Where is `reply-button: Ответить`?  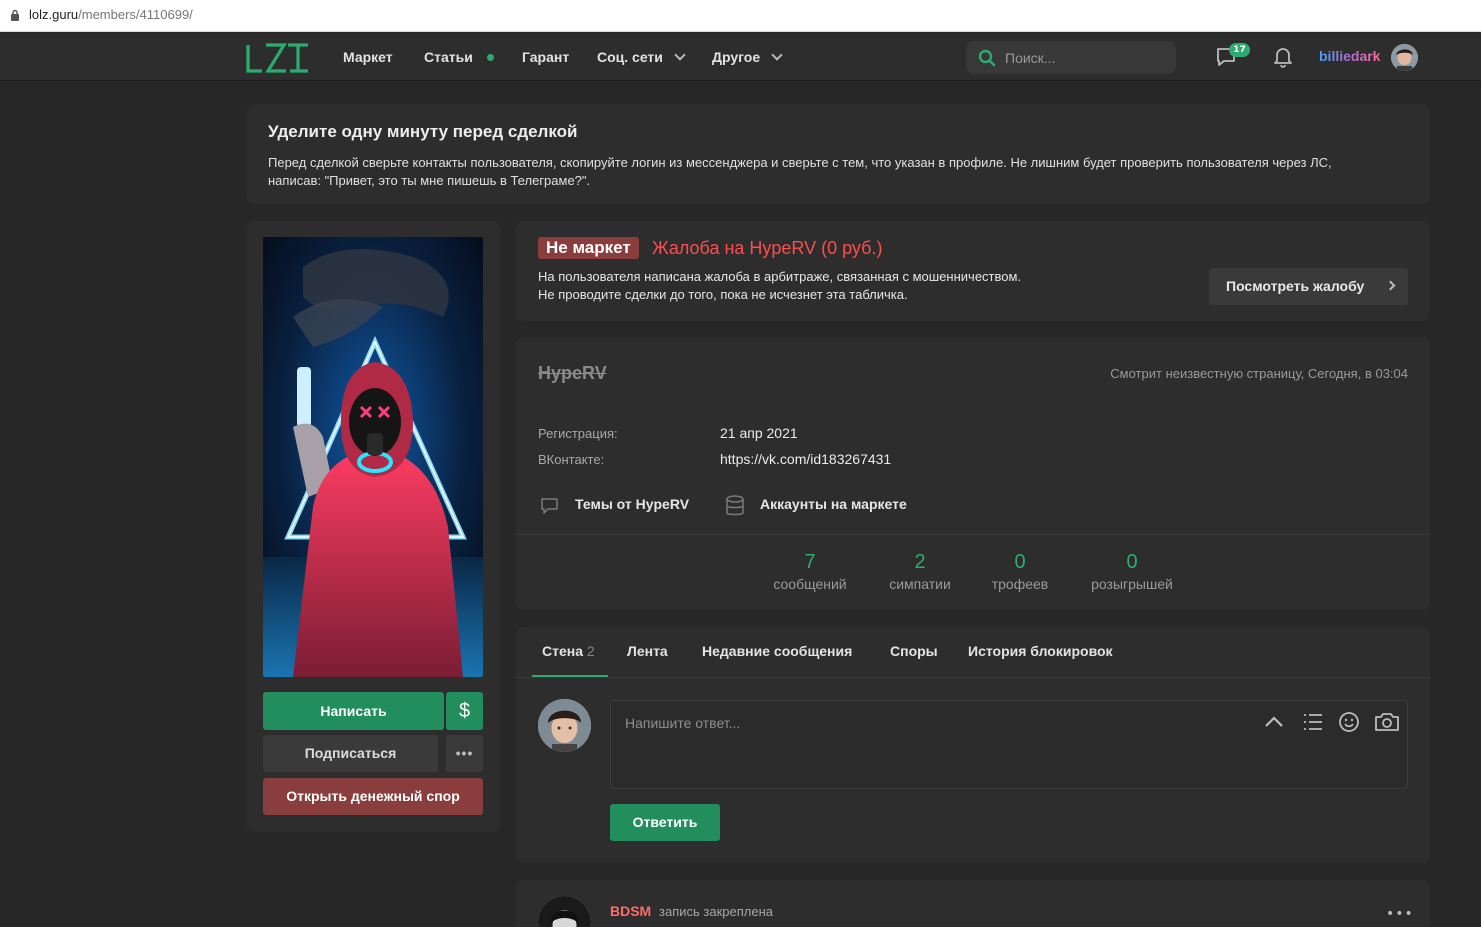 reply-button: Ответить is located at coordinates (665, 822).